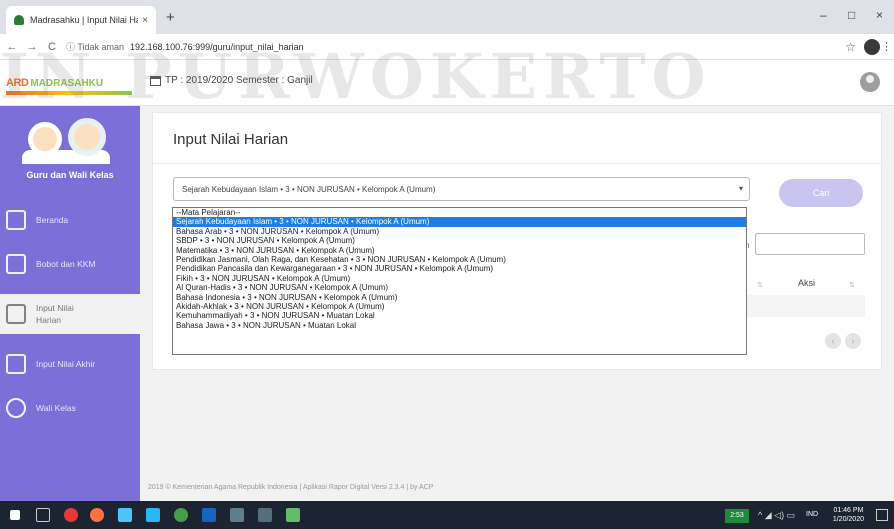 The width and height of the screenshot is (894, 529). I want to click on start-icon, so click(15, 515).